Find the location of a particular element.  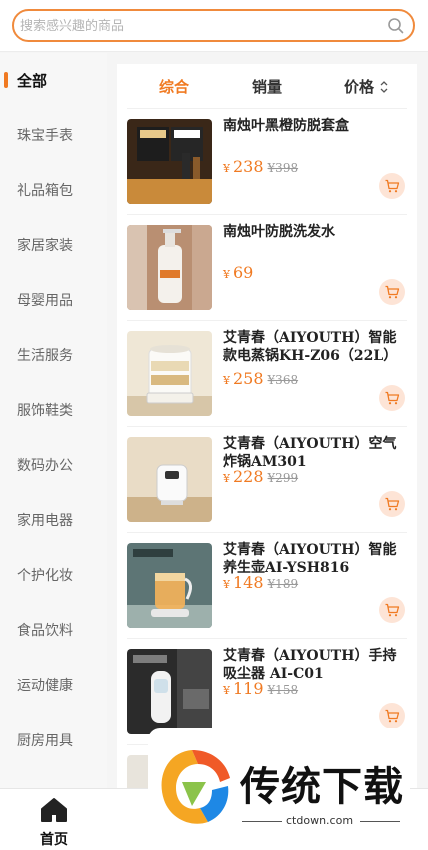

category-home-furnishing: 家居家装 is located at coordinates (53, 245).